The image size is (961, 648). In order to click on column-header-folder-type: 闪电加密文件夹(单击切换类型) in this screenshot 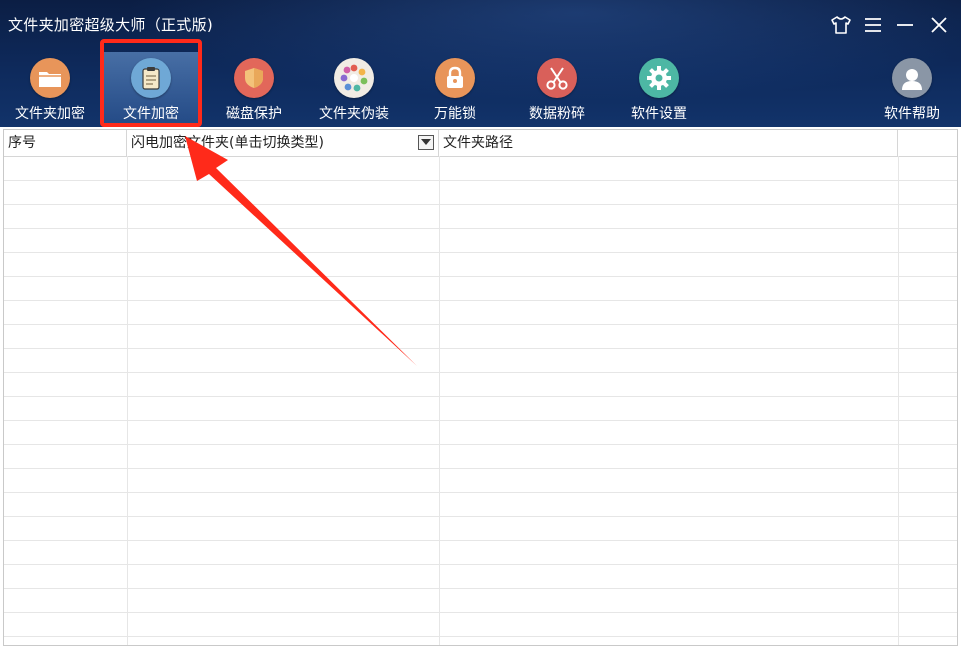, I will do `click(283, 143)`.